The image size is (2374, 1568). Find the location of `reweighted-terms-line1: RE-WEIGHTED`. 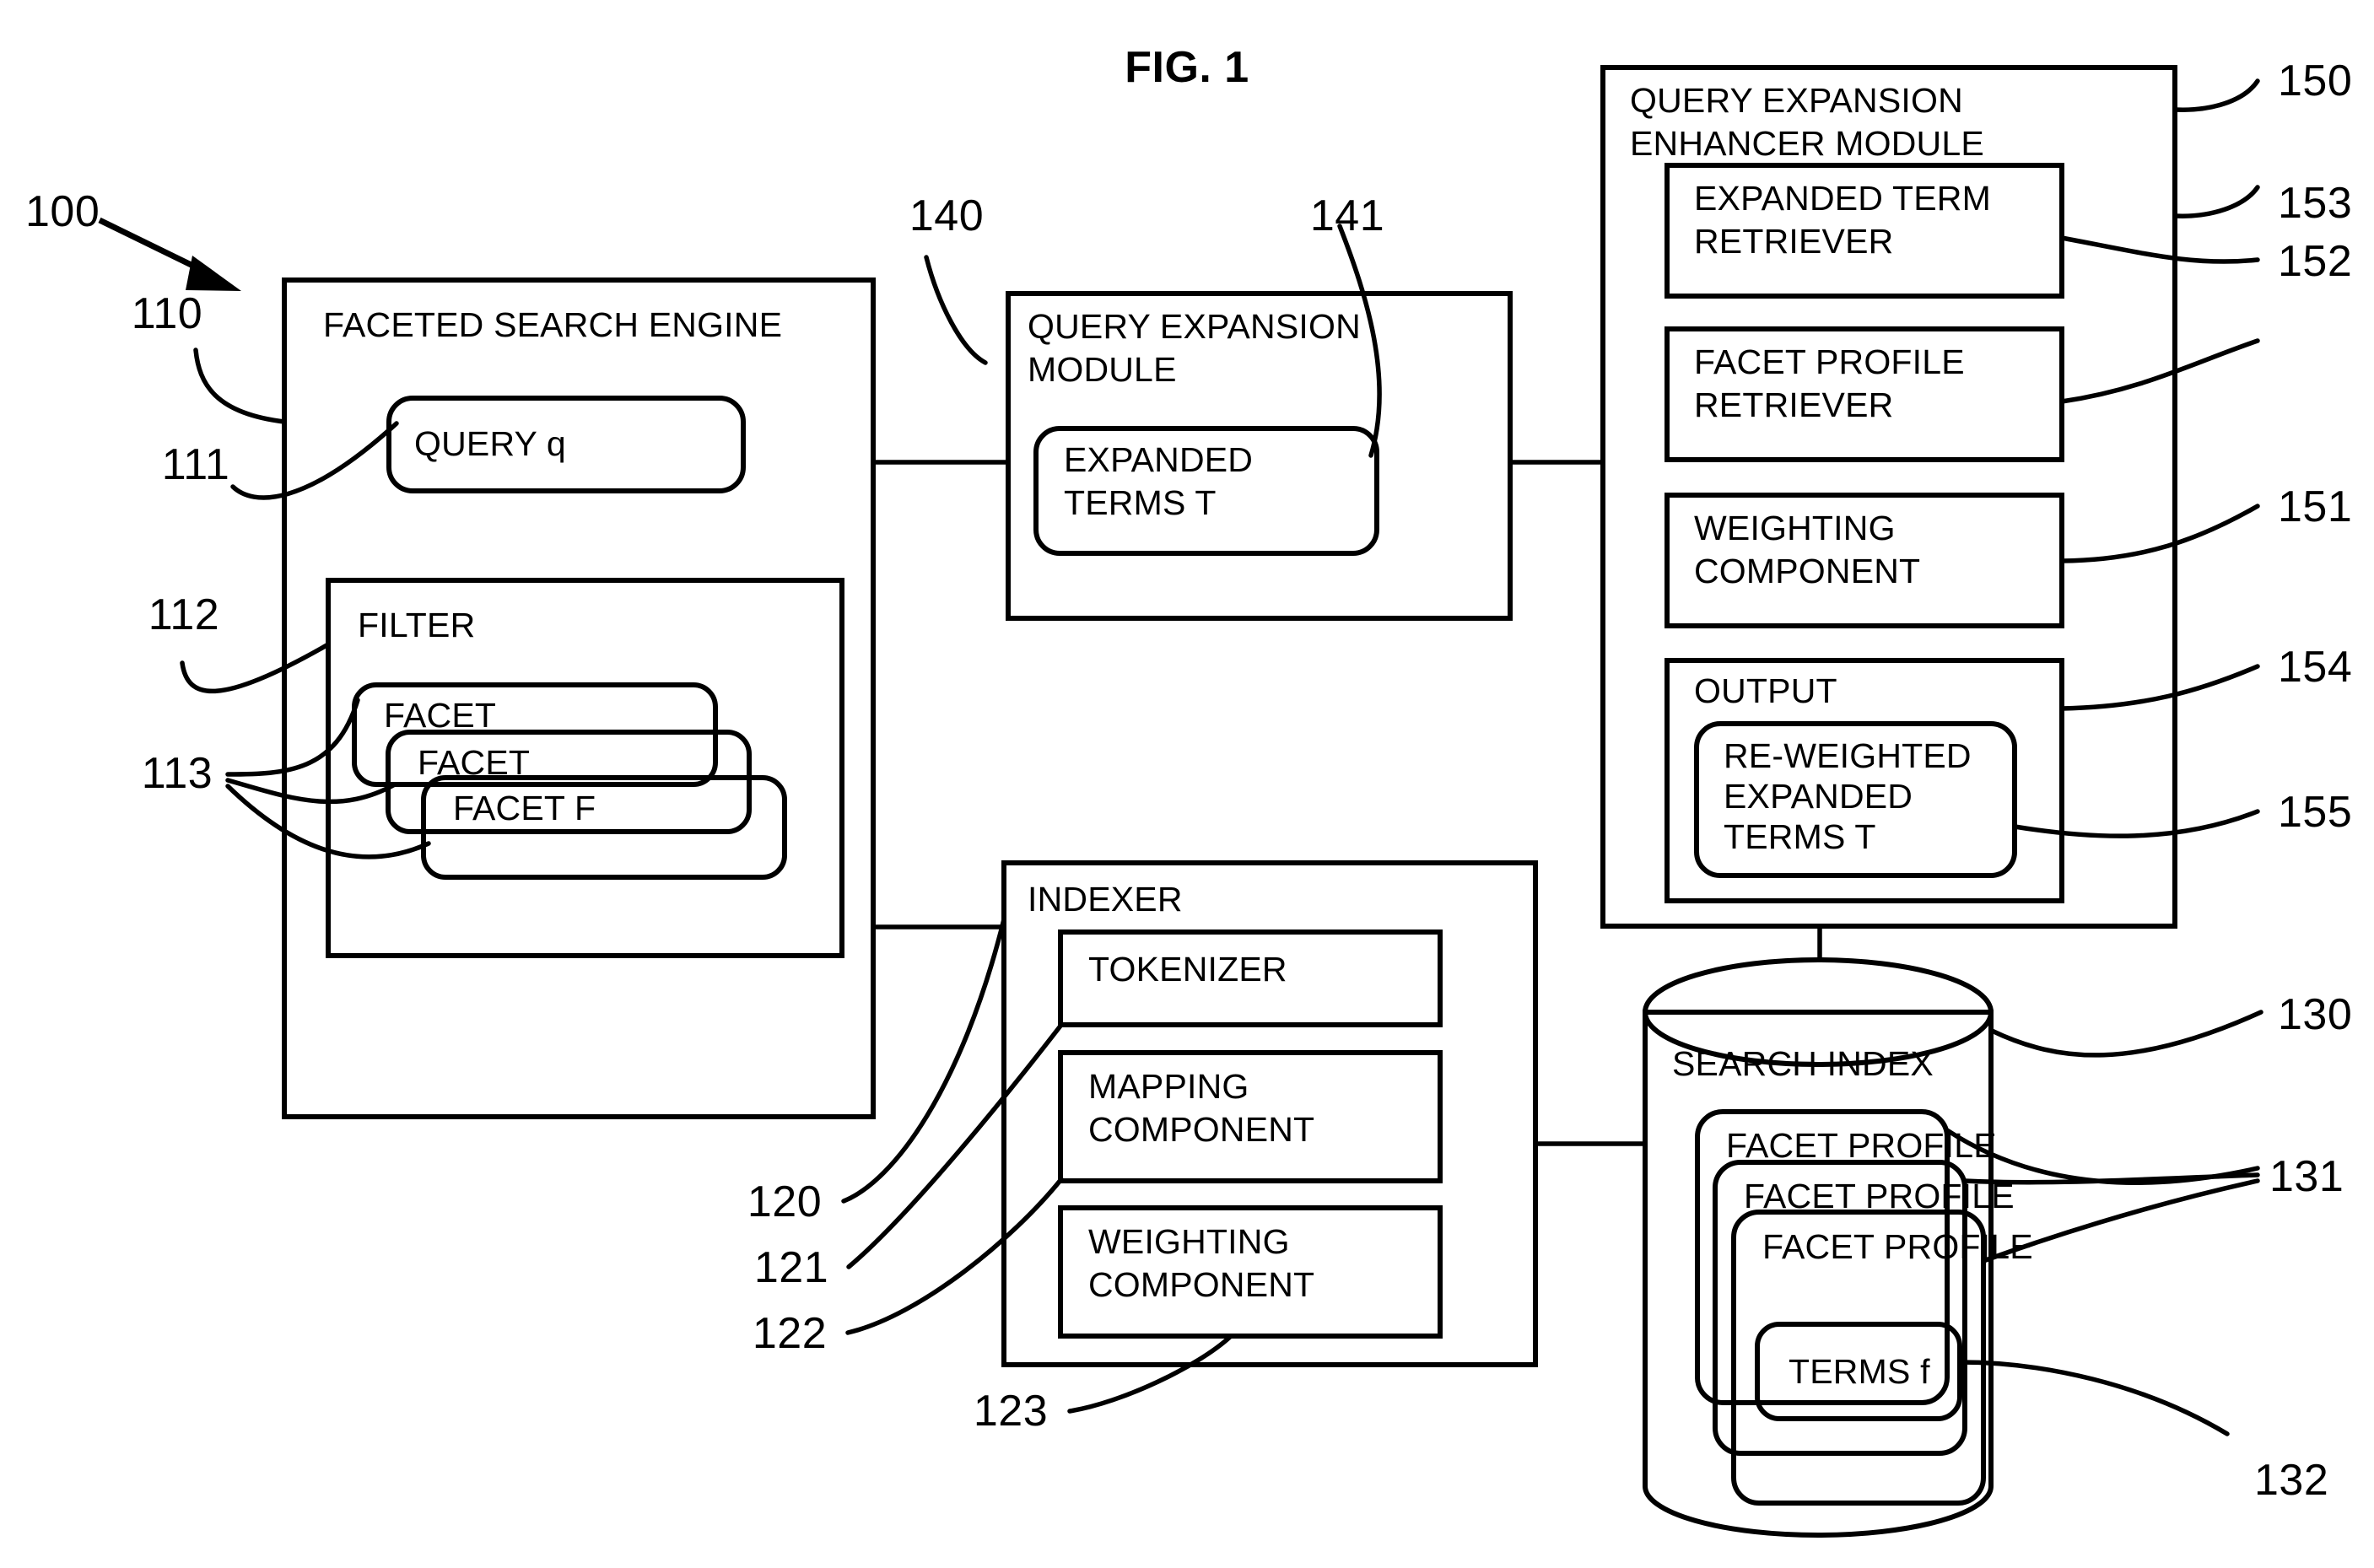

reweighted-terms-line1: RE-WEIGHTED is located at coordinates (1848, 755).